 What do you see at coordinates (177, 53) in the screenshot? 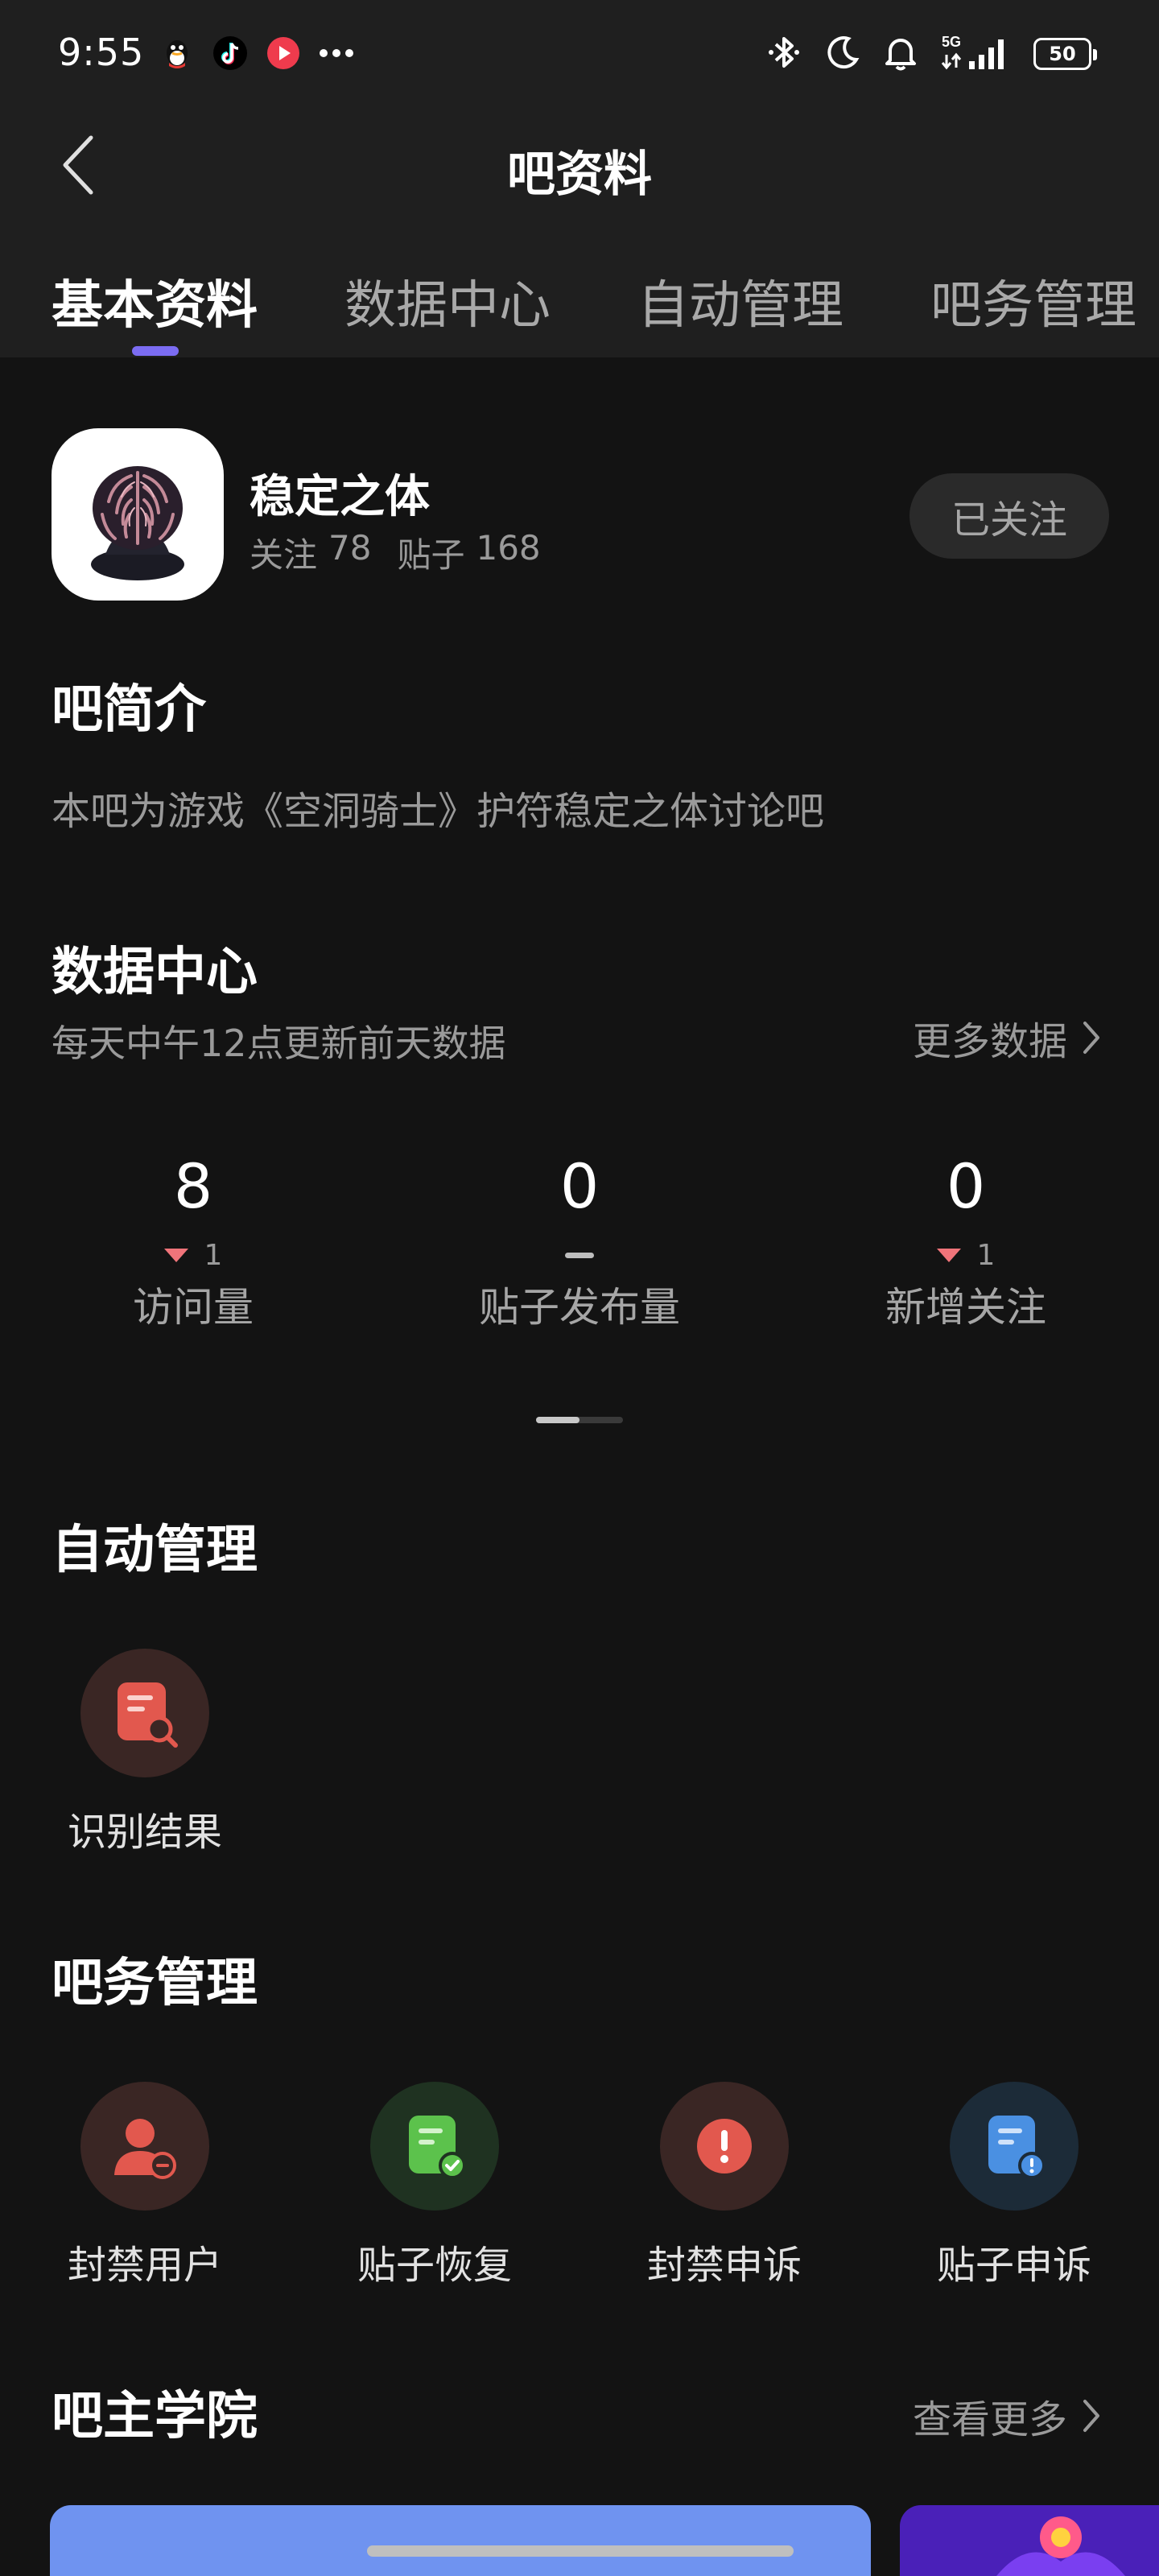
I see `qq-icon` at bounding box center [177, 53].